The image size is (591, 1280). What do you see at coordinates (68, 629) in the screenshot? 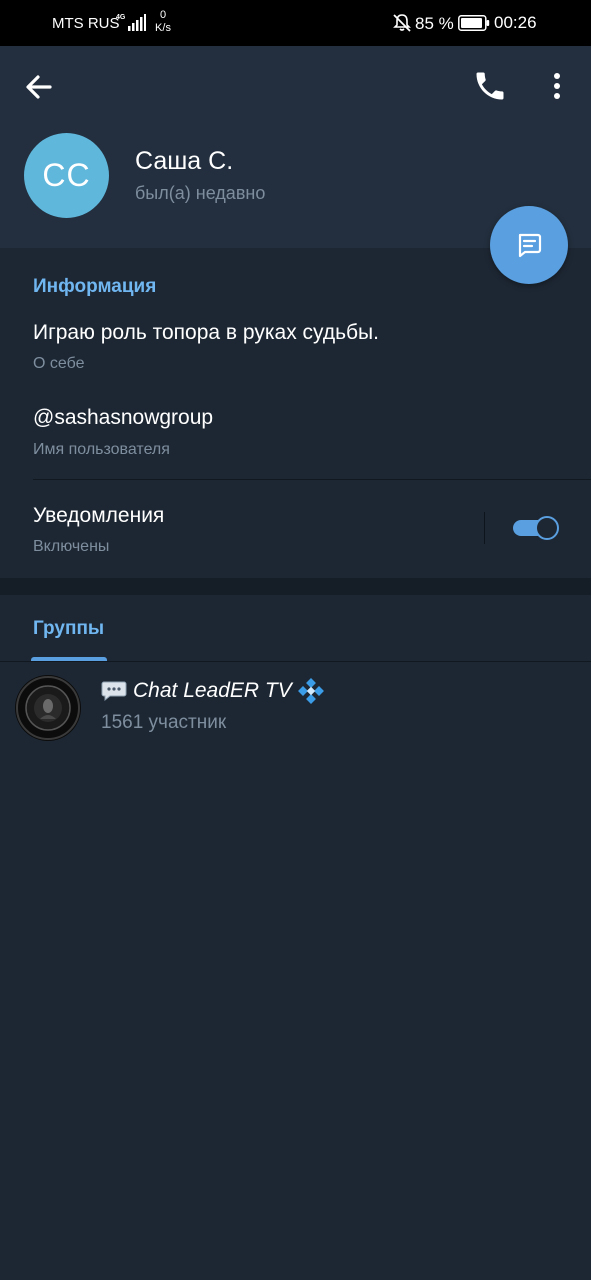
I see `tab-groups: Группы` at bounding box center [68, 629].